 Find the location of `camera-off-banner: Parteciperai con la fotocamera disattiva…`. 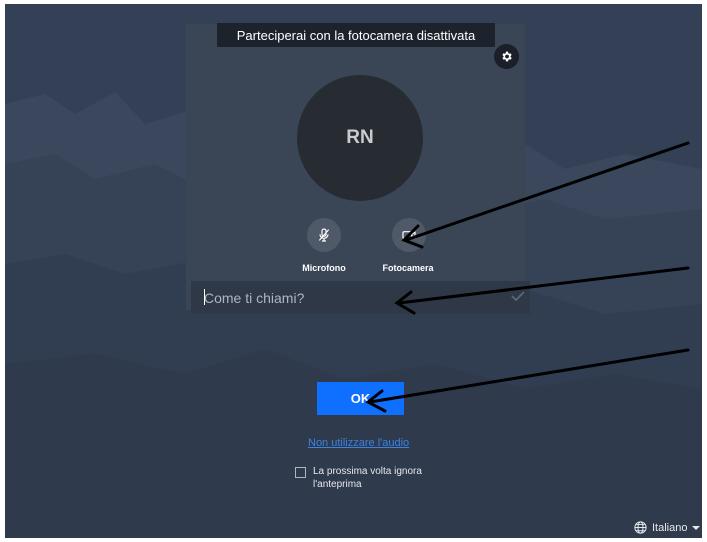

camera-off-banner: Parteciperai con la fotocamera disattiva… is located at coordinates (356, 35).